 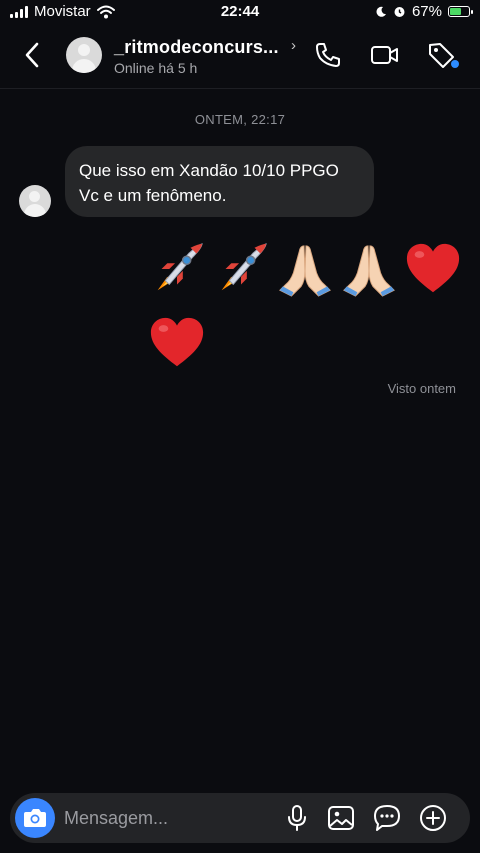 I want to click on chat-header: _ritmodeconcurs... › Online há 5 h, so click(x=240, y=57).